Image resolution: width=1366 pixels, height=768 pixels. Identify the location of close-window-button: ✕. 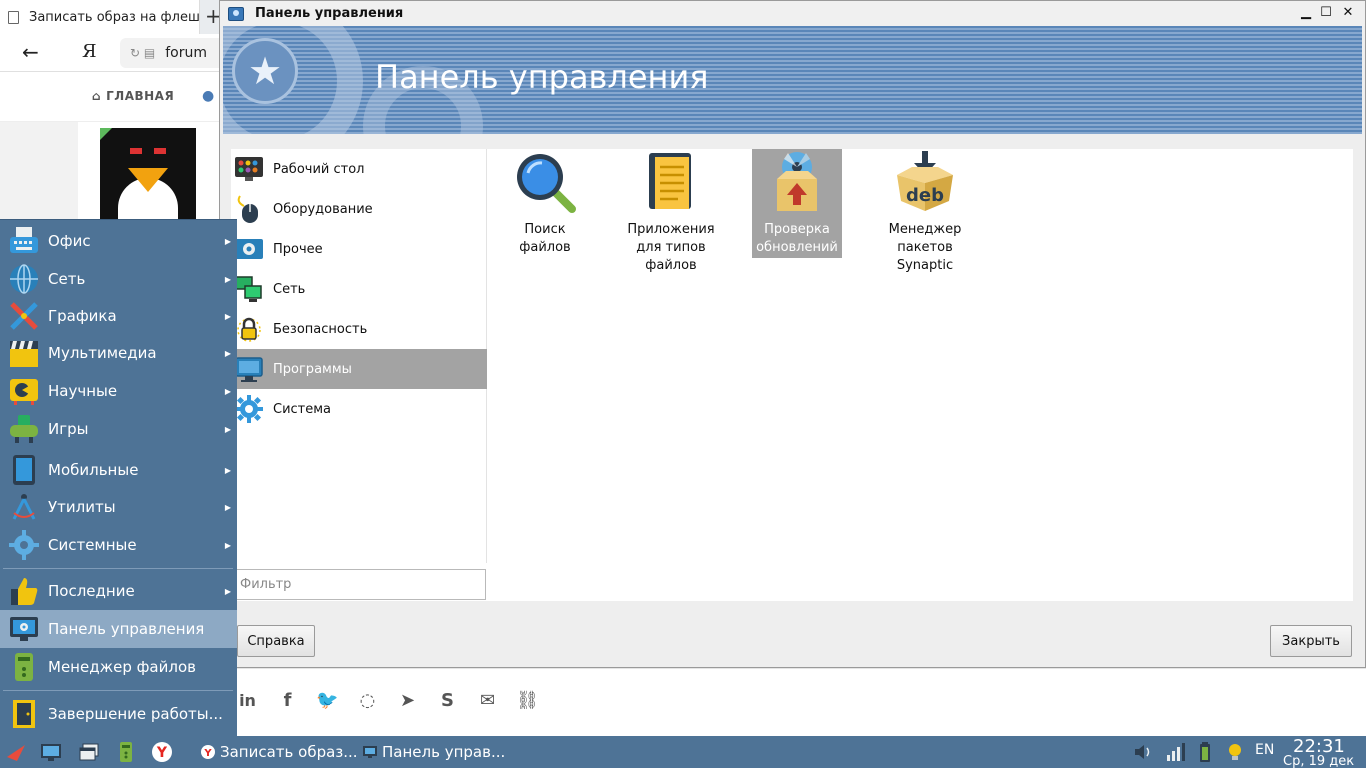
(1348, 13).